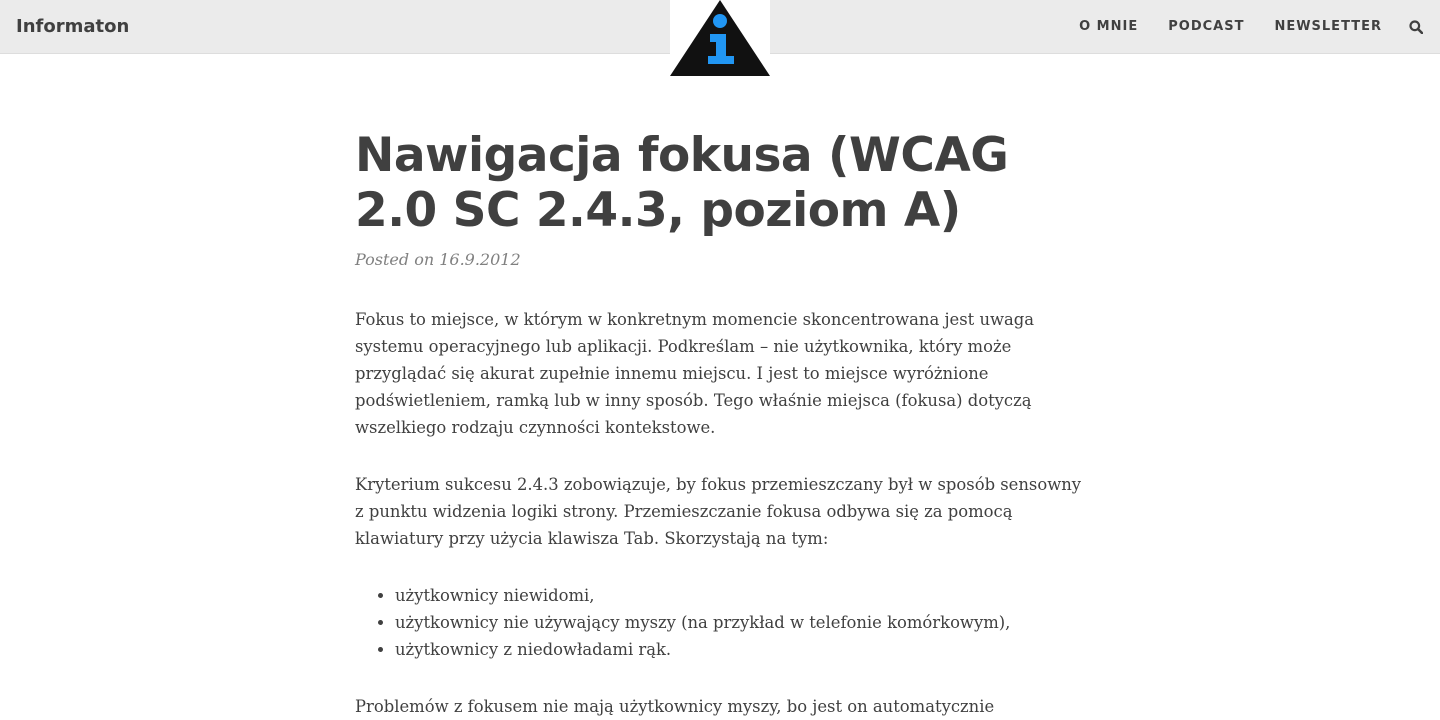 Image resolution: width=1440 pixels, height=720 pixels. I want to click on top-navigation-bar: Informaton O MNIE PODCAST NEWSLETTER, so click(720, 38).